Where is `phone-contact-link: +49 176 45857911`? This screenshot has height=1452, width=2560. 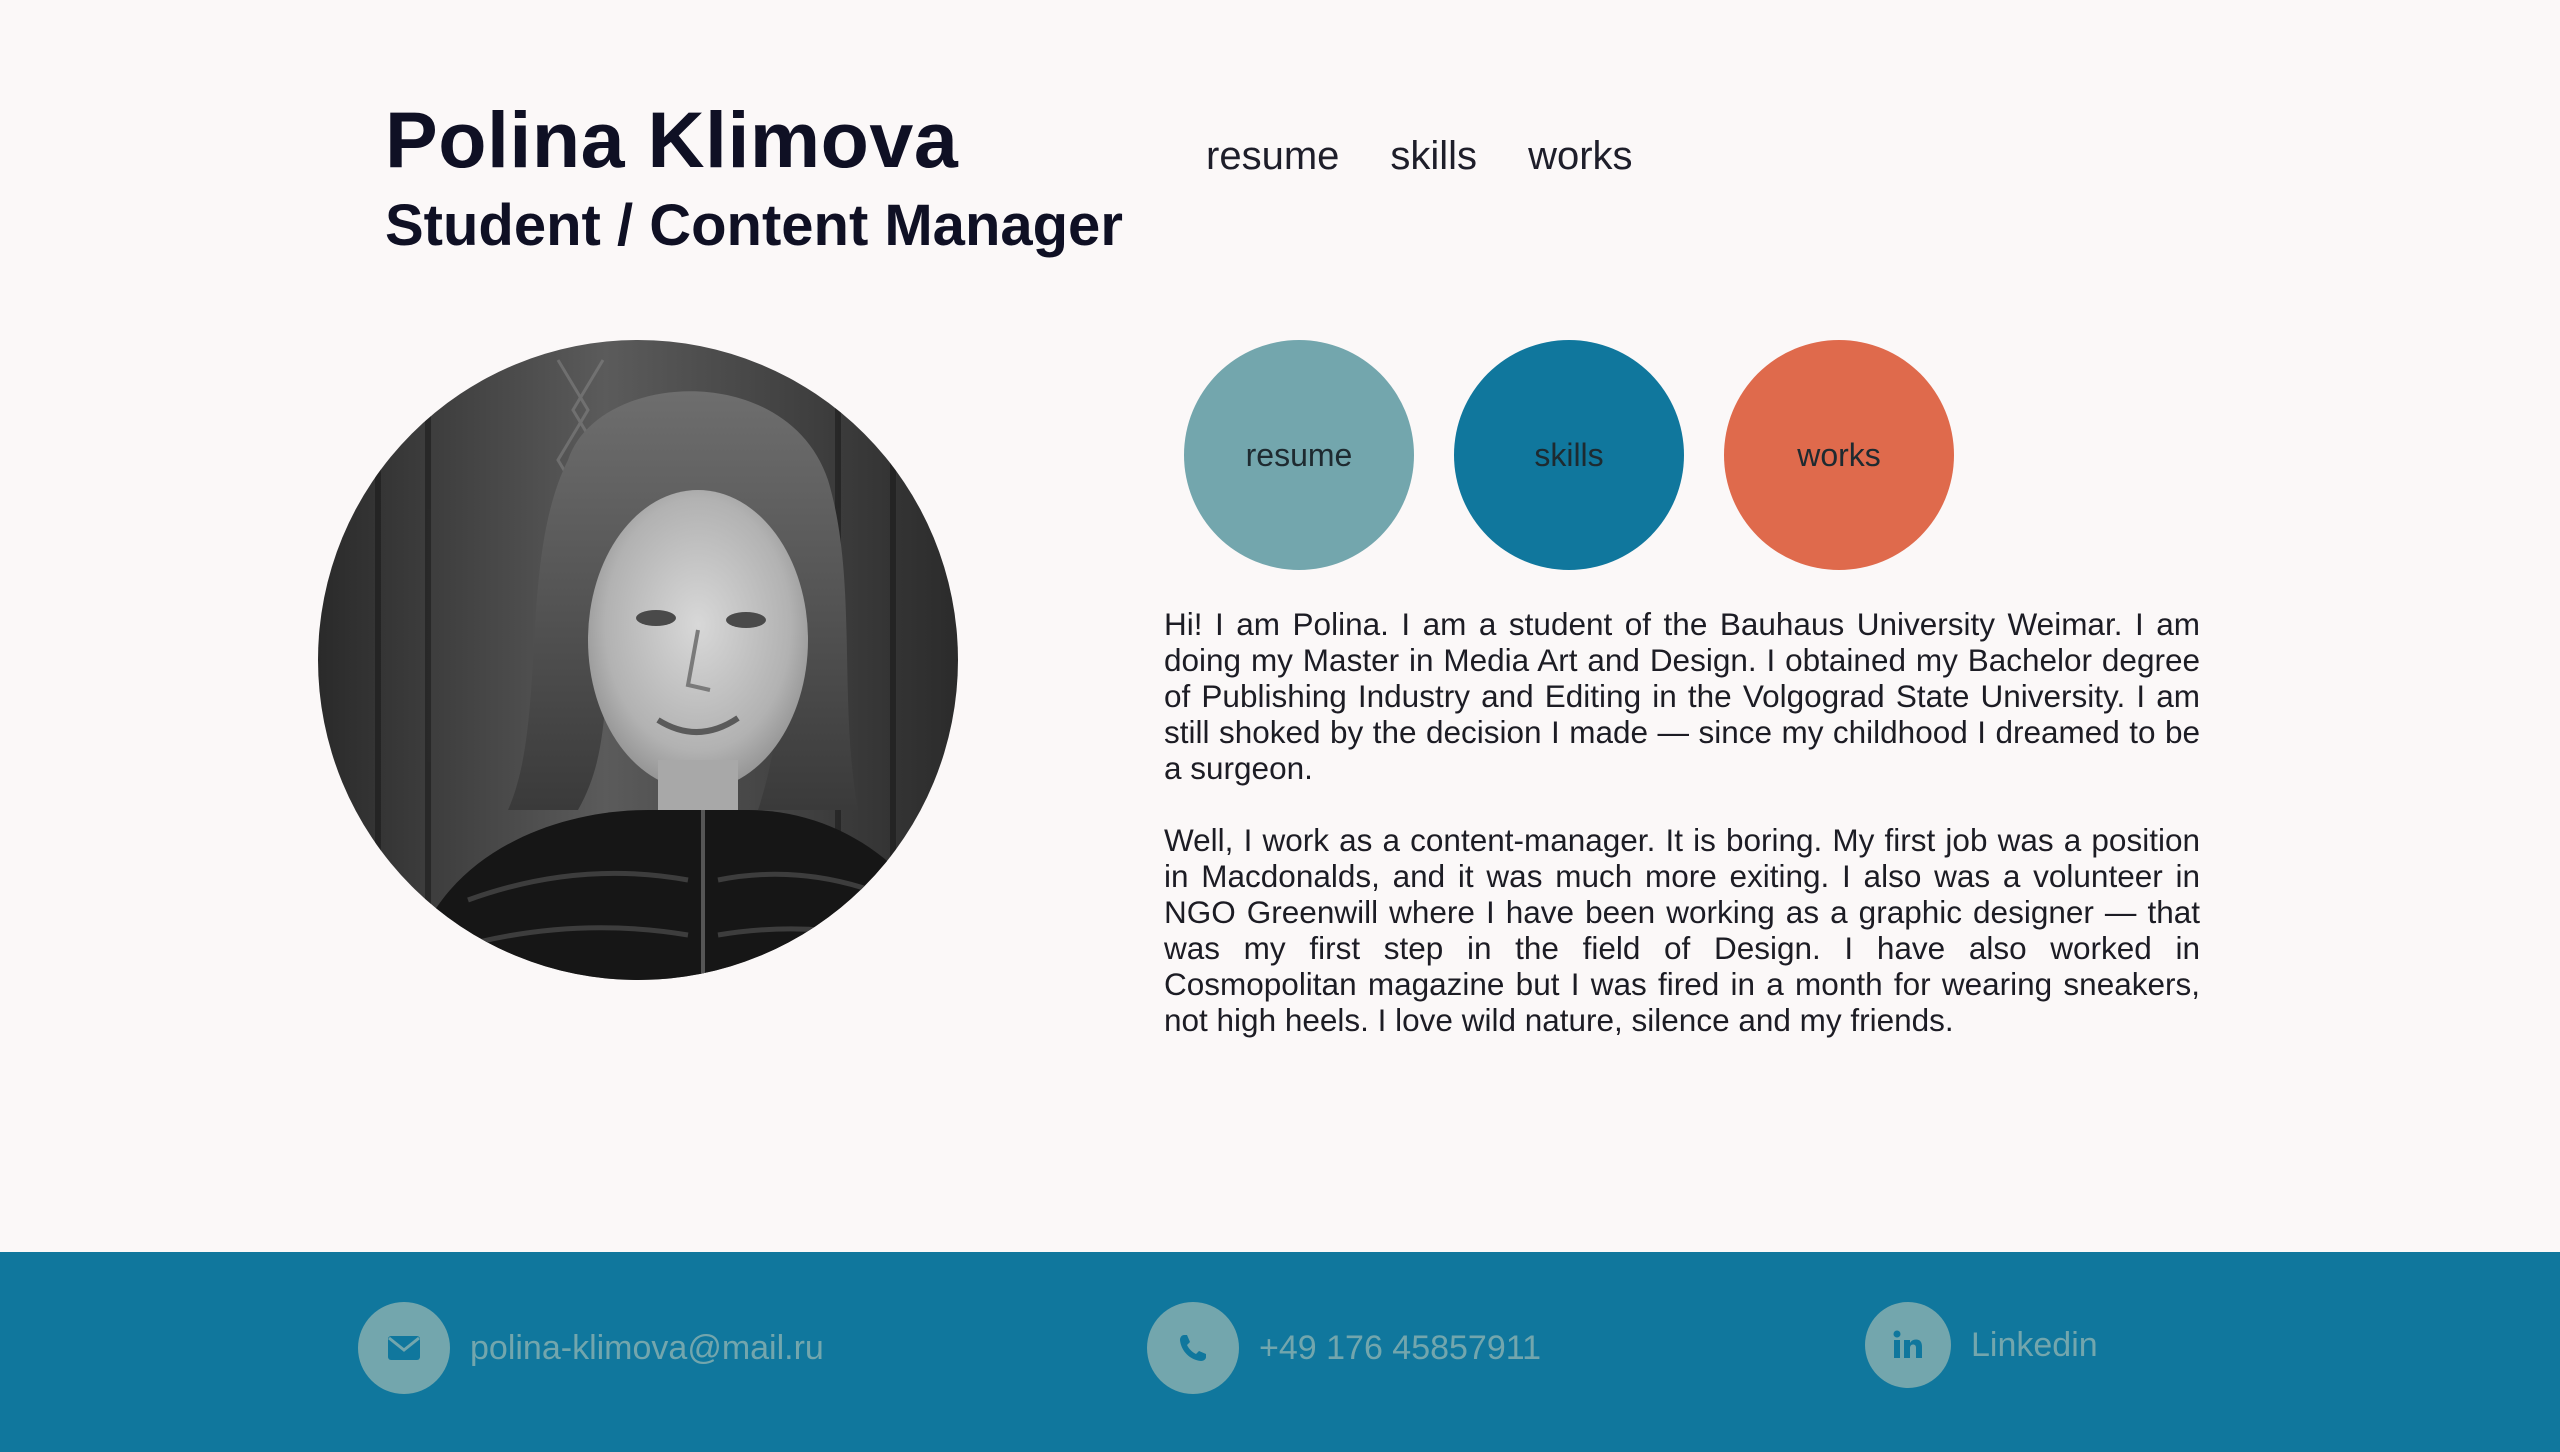
phone-contact-link: +49 176 45857911 is located at coordinates (1344, 1348).